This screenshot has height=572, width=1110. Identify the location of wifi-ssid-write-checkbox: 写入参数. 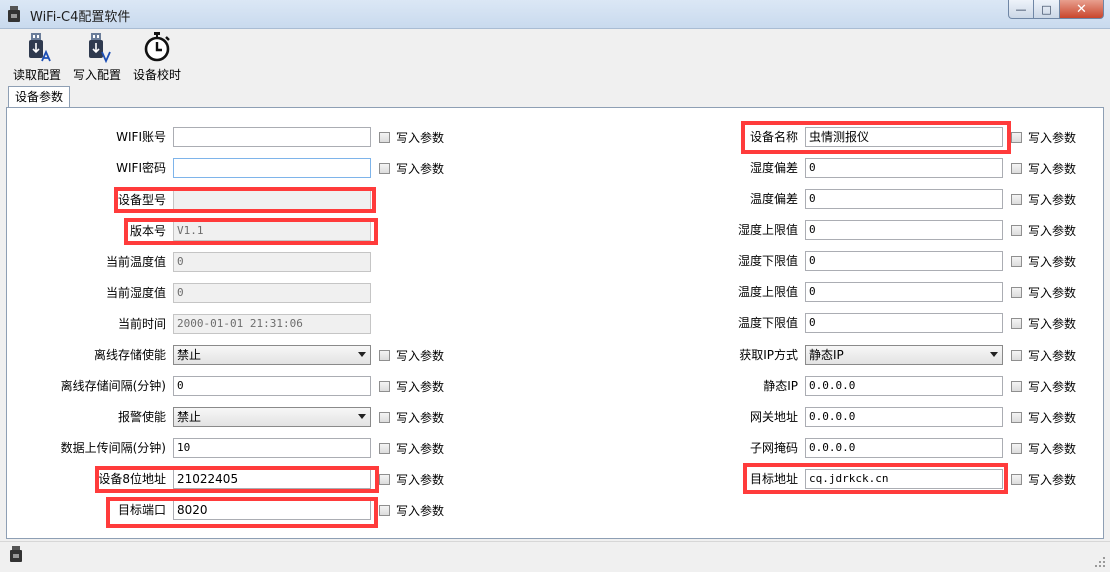
(411, 137).